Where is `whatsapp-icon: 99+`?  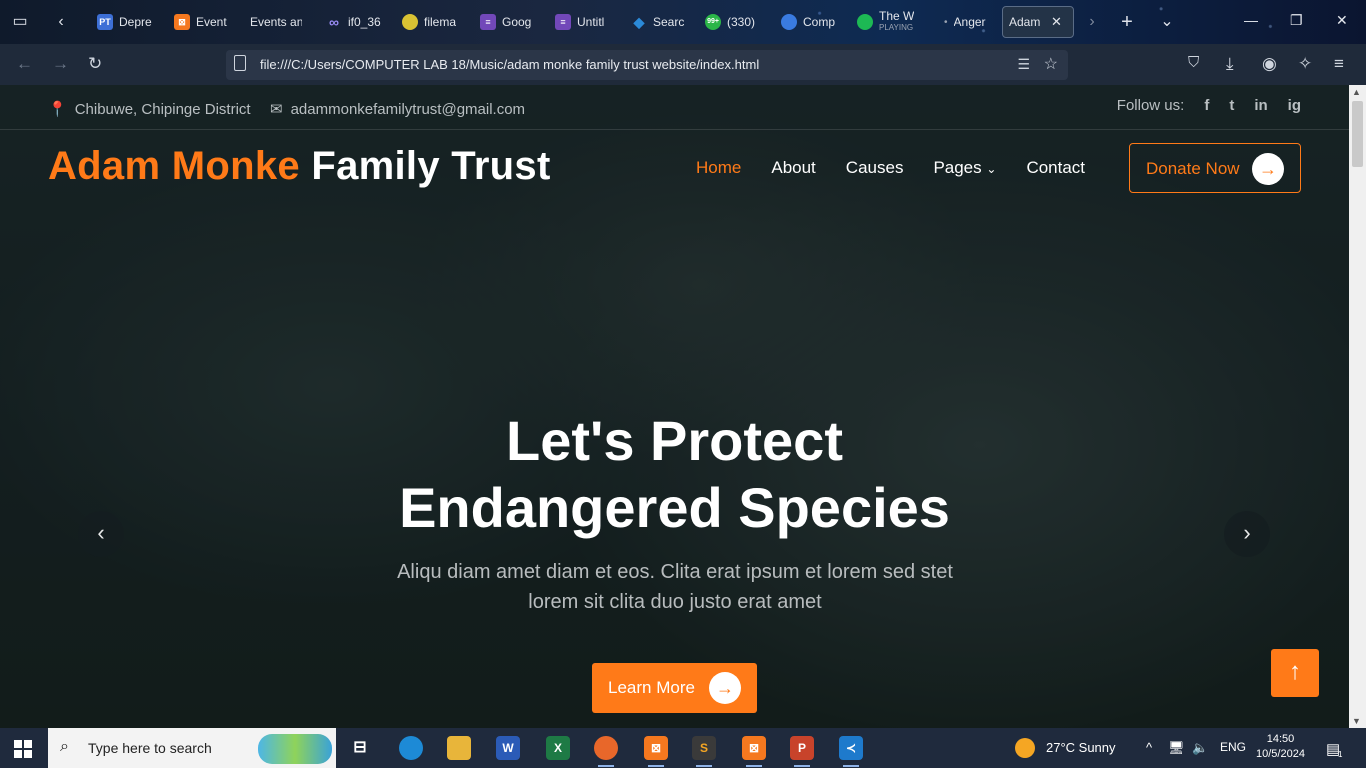 whatsapp-icon: 99+ is located at coordinates (713, 22).